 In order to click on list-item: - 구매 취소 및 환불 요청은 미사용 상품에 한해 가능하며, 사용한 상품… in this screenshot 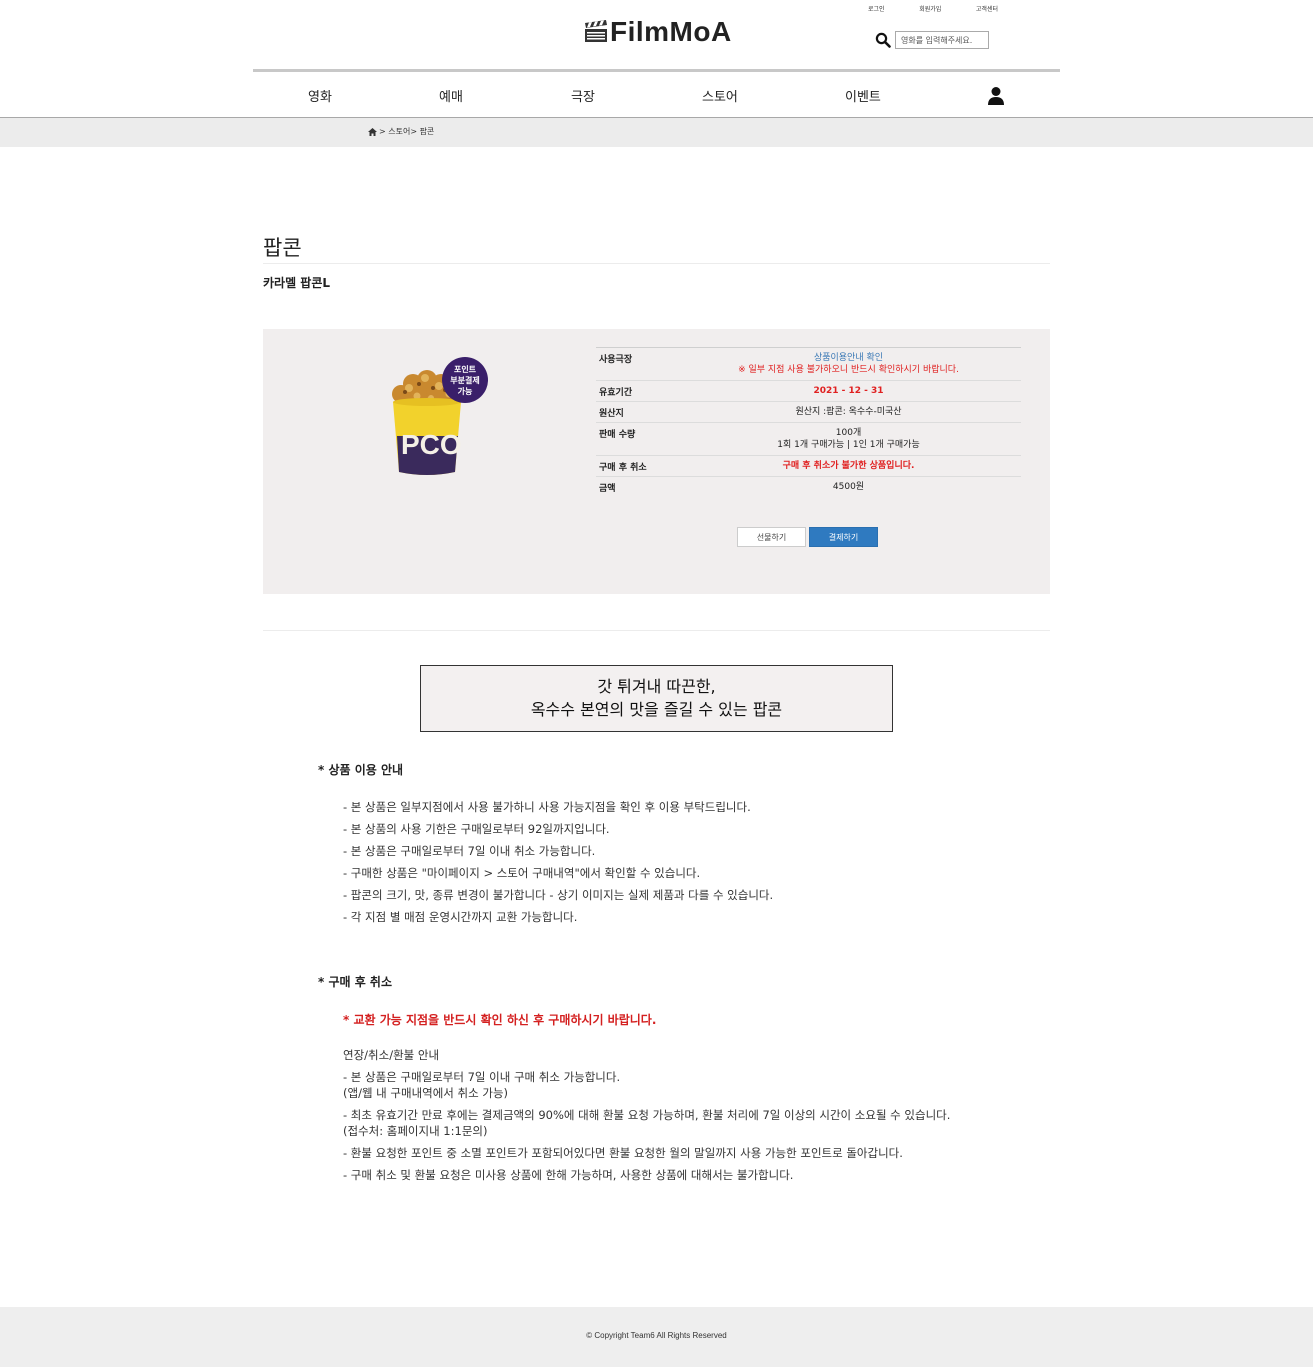, I will do `click(568, 1175)`.